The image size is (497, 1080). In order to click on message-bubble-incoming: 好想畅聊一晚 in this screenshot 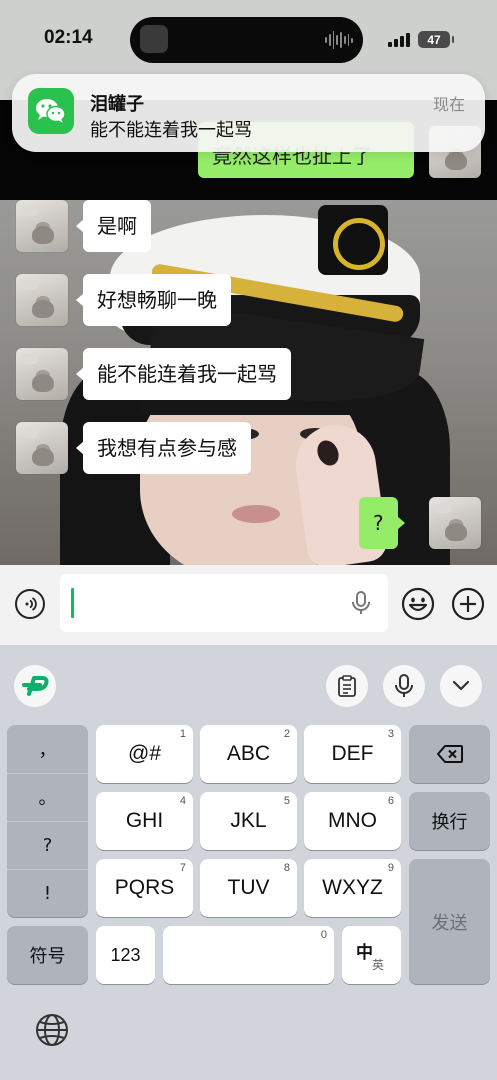, I will do `click(153, 300)`.